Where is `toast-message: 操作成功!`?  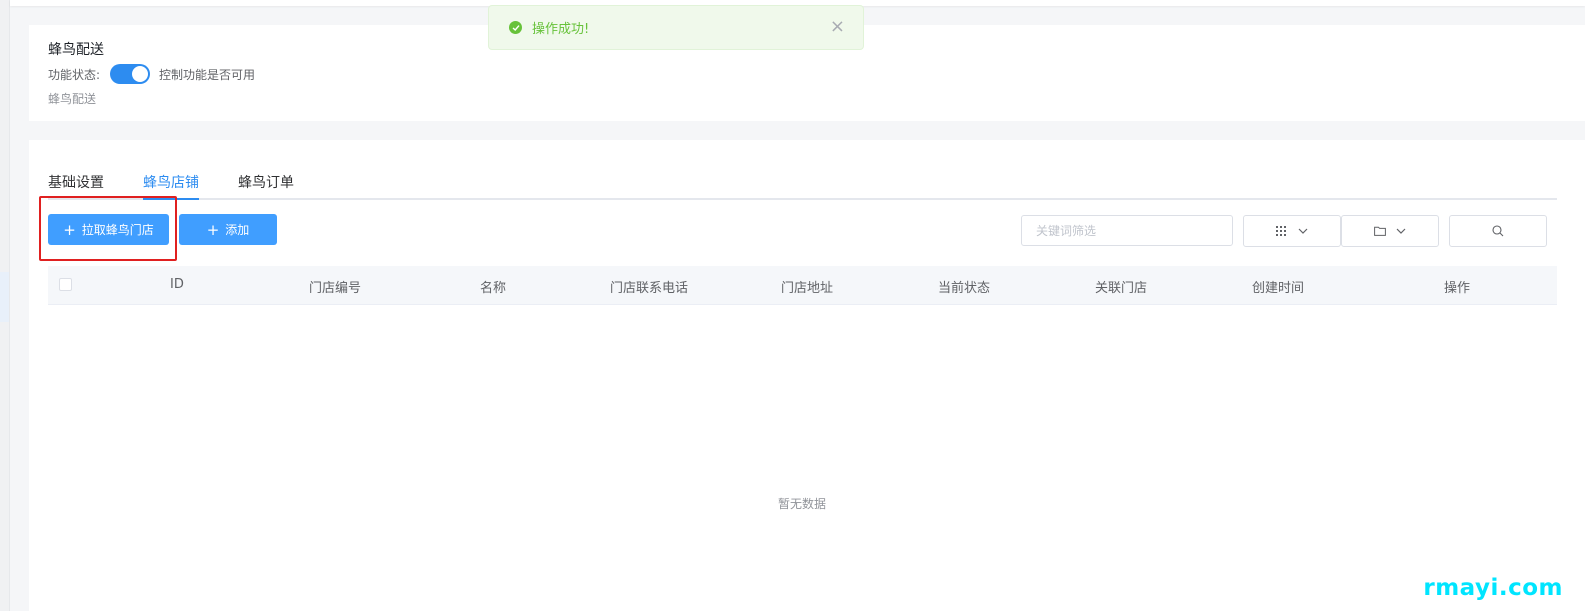 toast-message: 操作成功! is located at coordinates (561, 29).